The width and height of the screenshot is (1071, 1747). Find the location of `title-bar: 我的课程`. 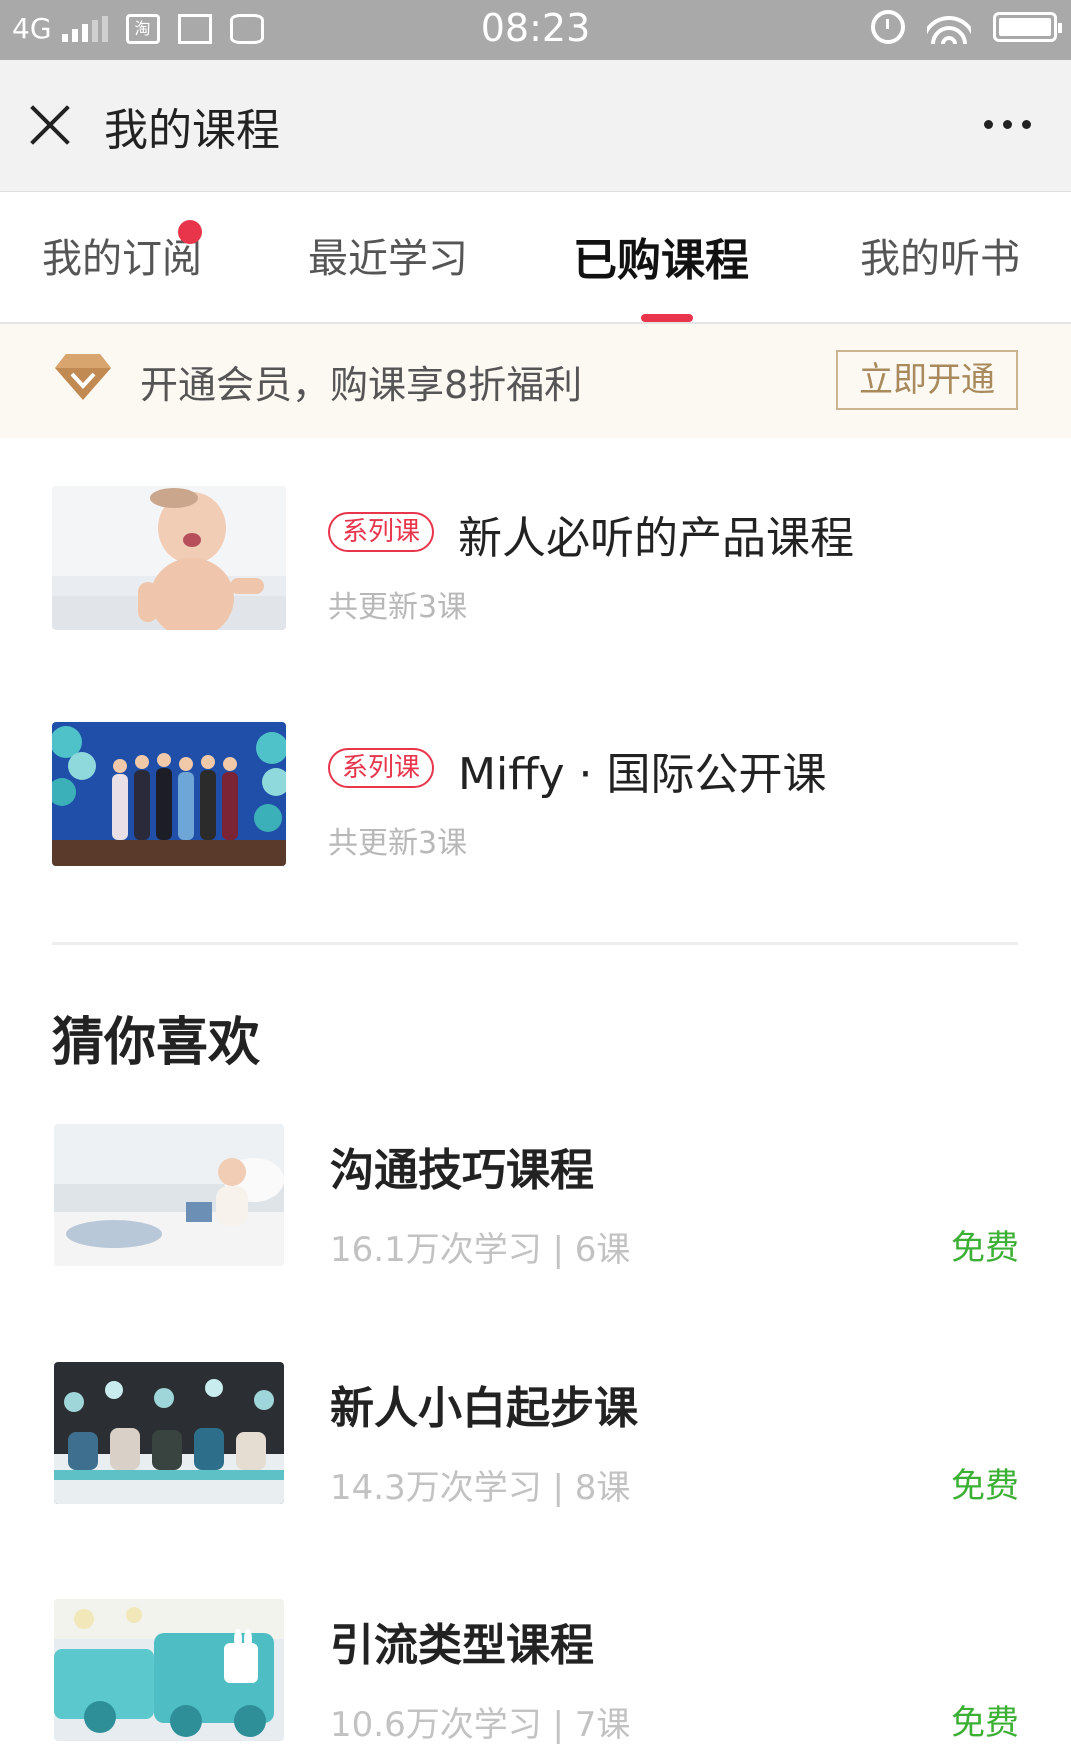

title-bar: 我的课程 is located at coordinates (535, 126).